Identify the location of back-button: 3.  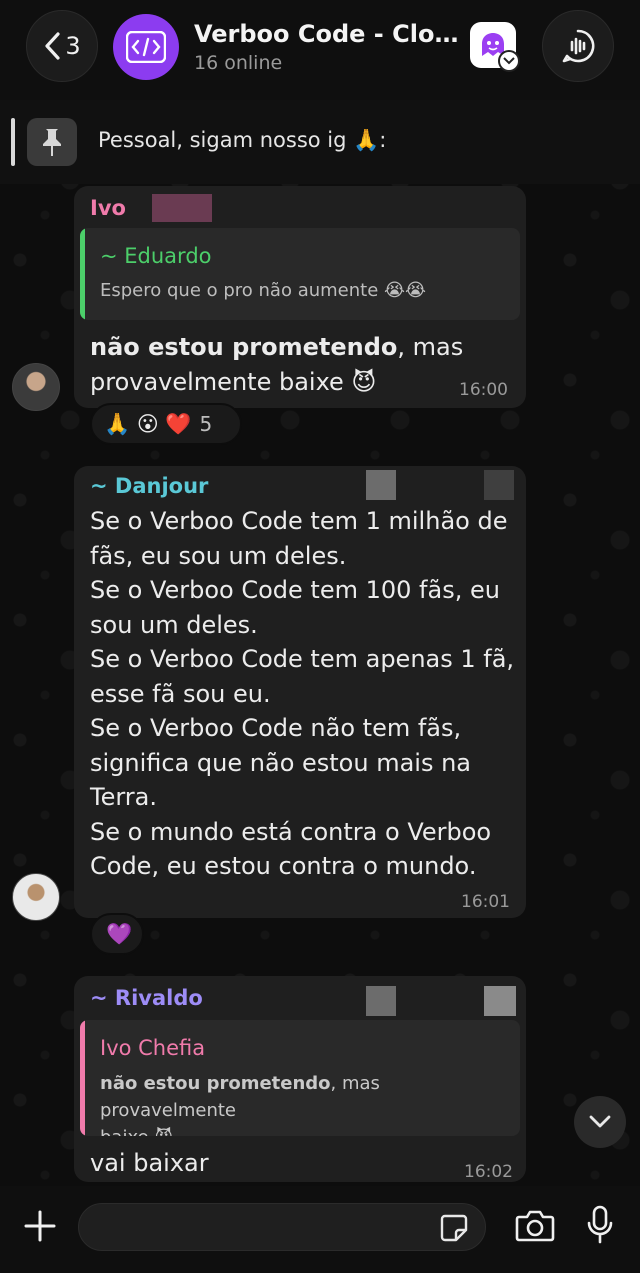
(62, 46).